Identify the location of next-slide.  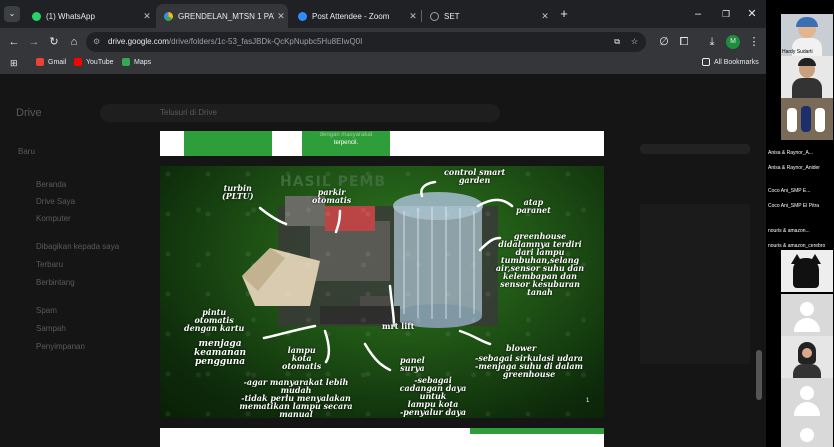
(382, 437).